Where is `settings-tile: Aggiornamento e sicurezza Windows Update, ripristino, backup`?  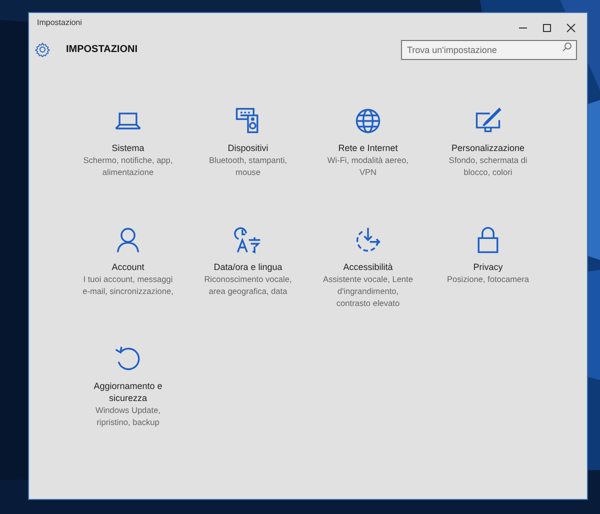 settings-tile: Aggiornamento e sicurezza Windows Update, ripristino, backup is located at coordinates (128, 386).